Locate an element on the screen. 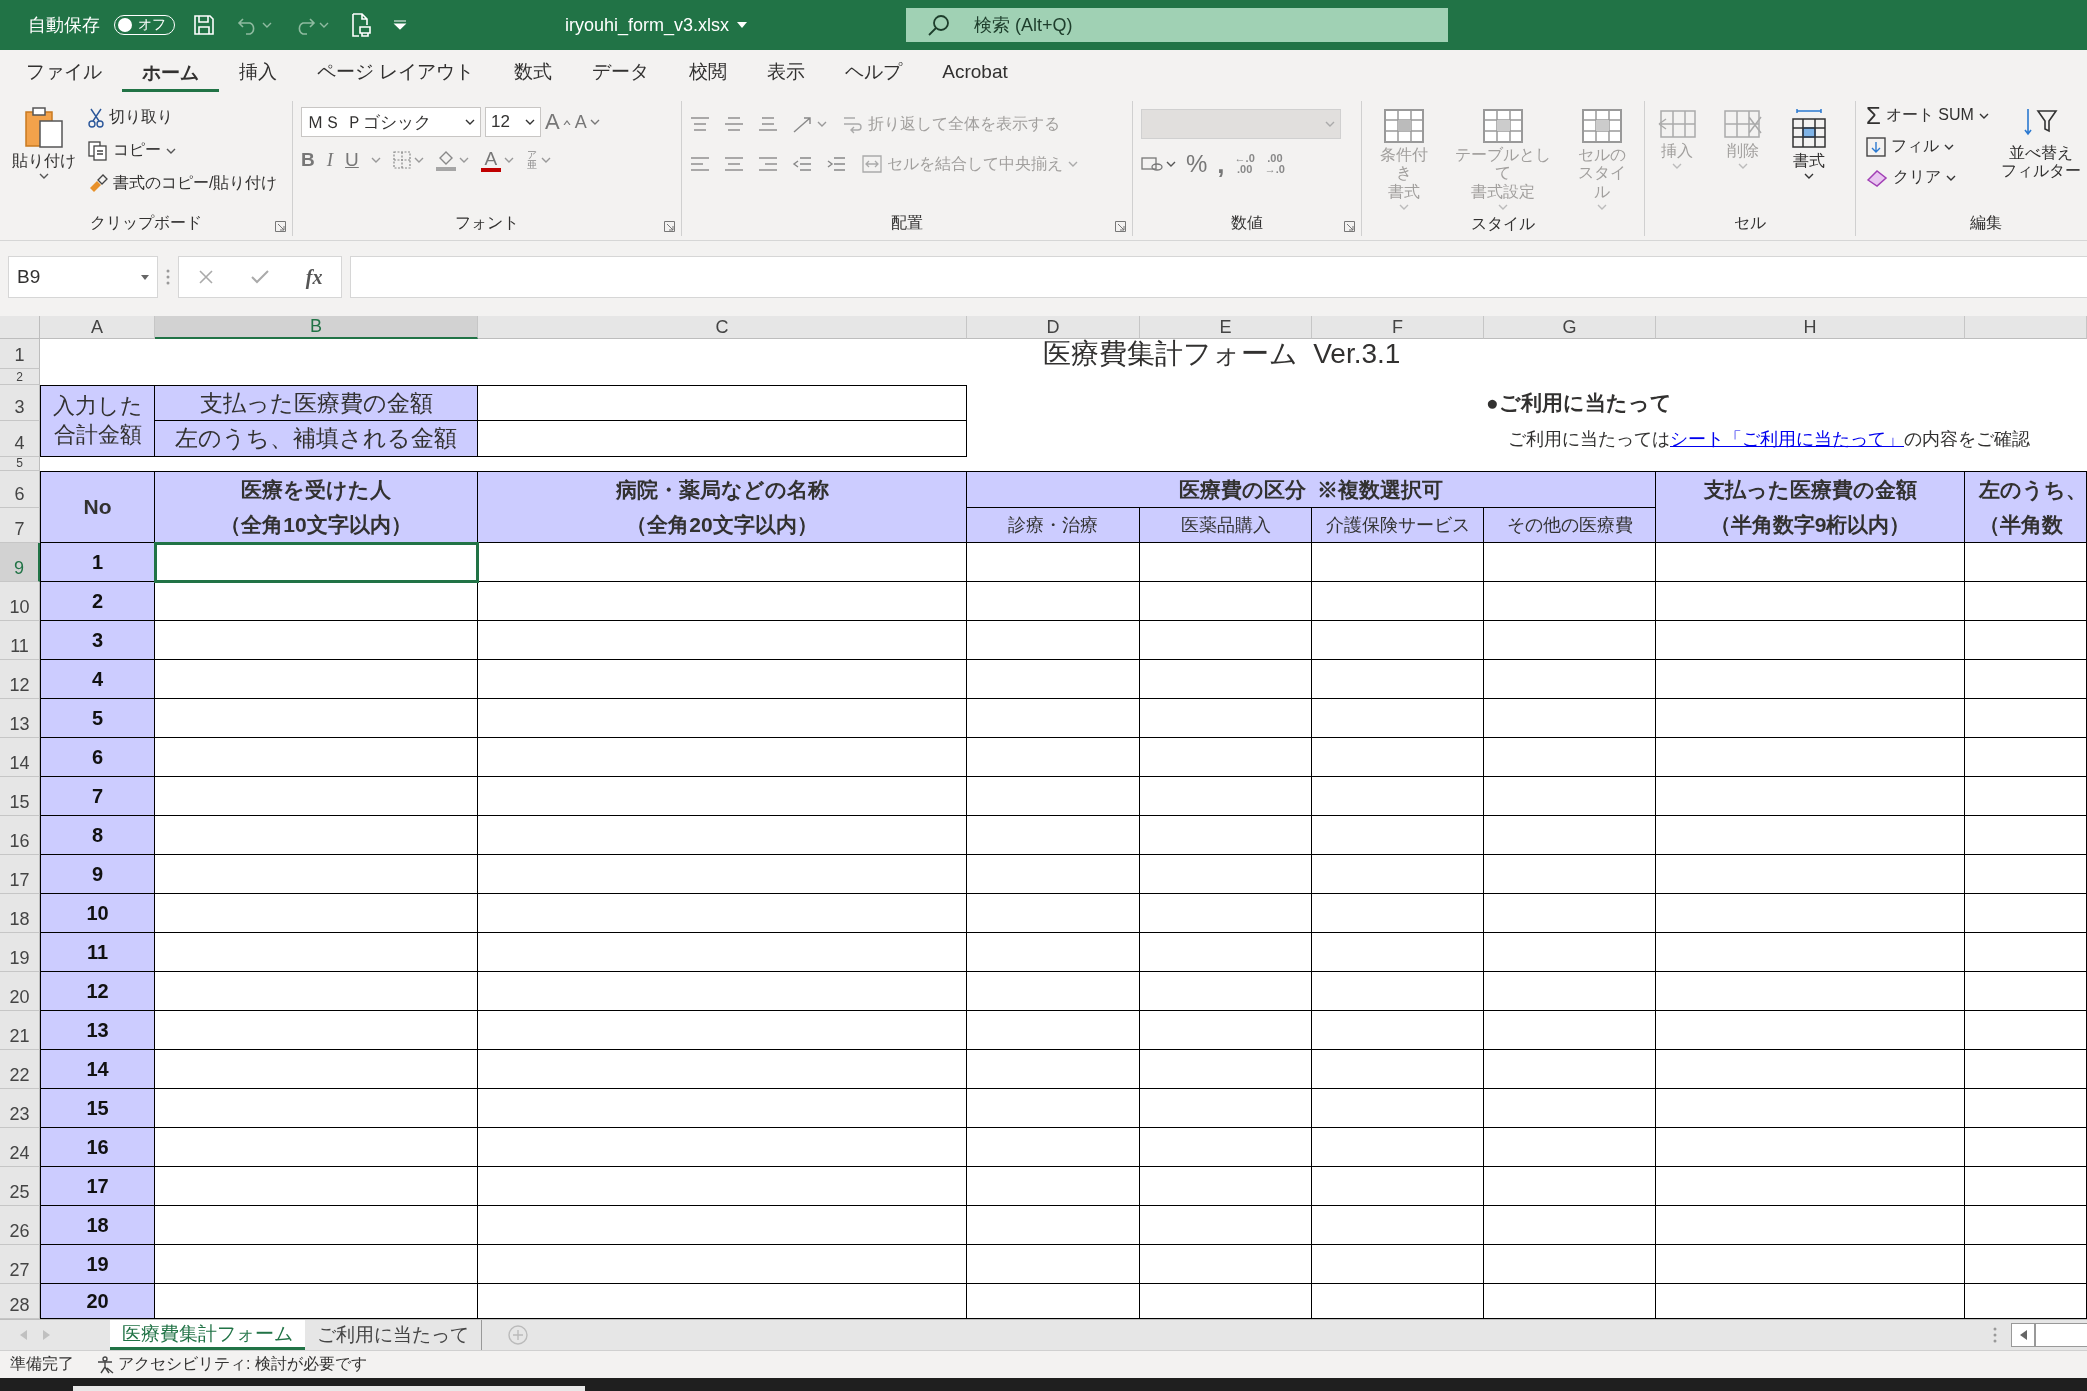 The image size is (2087, 1391). row-header: 5 is located at coordinates (20, 464).